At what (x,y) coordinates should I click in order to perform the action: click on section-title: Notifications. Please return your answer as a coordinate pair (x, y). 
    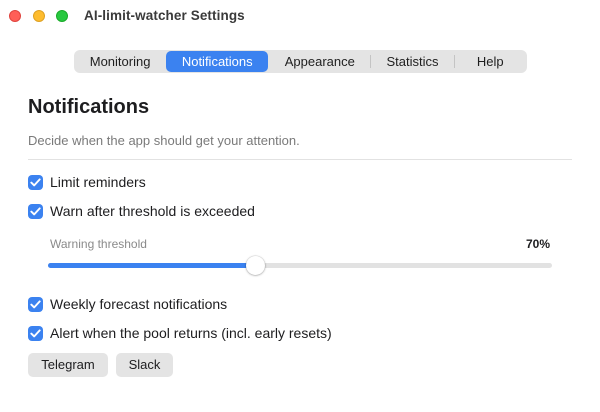
    Looking at the image, I should click on (89, 107).